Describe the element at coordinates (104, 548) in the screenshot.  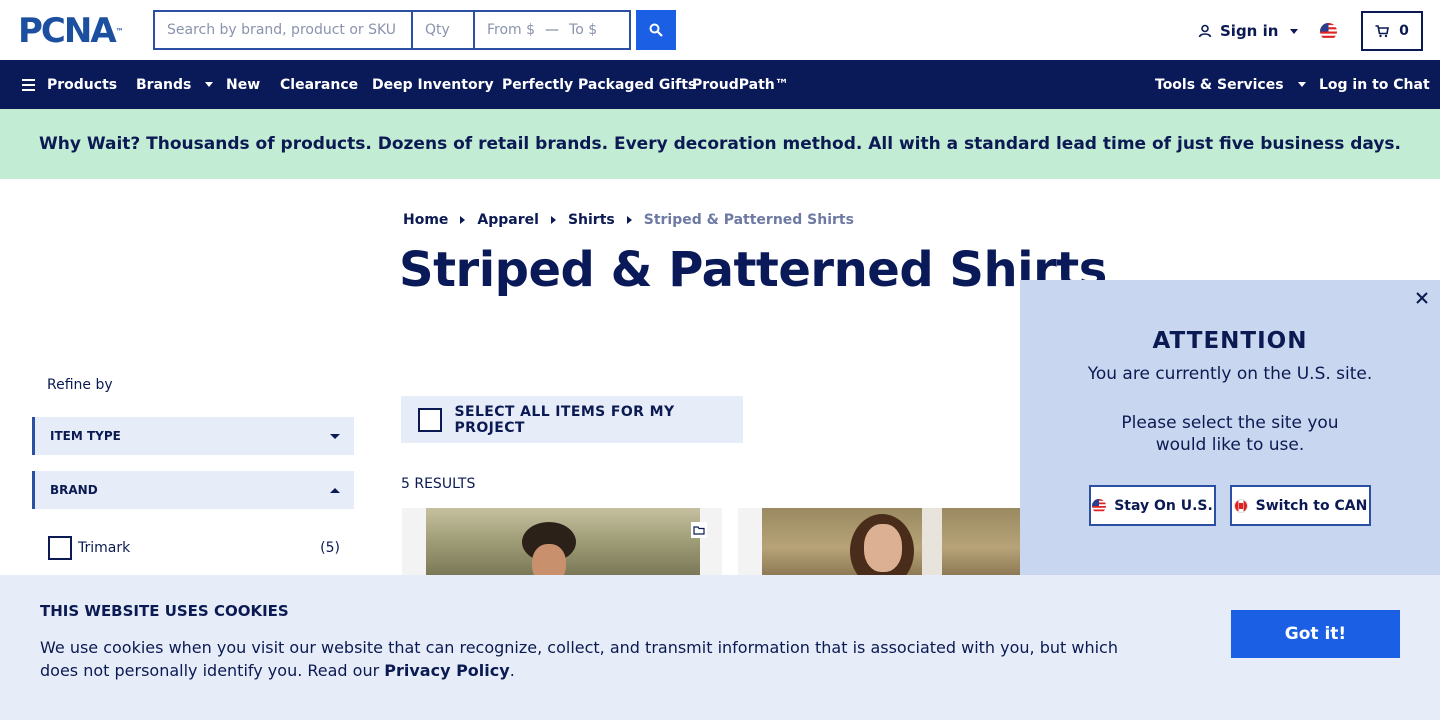
I see `brand-option-label: Trimark` at that location.